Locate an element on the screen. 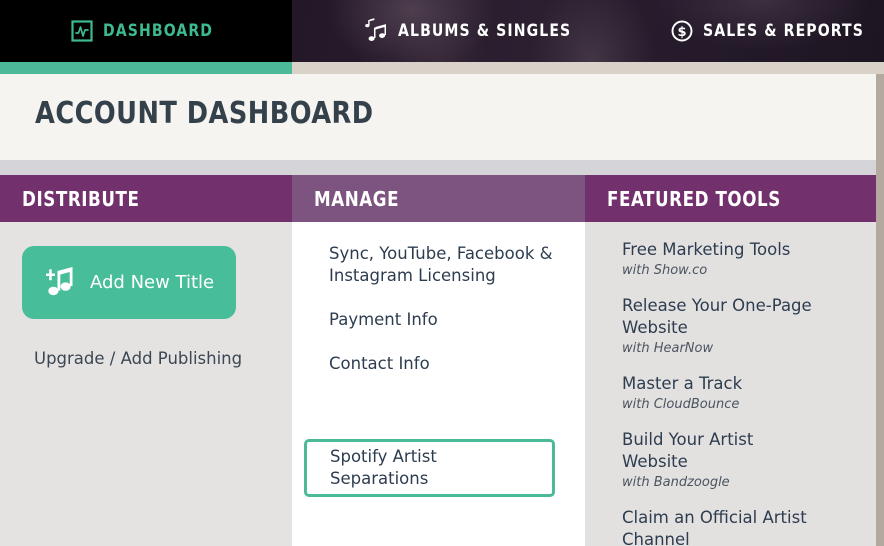 This screenshot has height=546, width=884. active-tab-underline is located at coordinates (146, 68).